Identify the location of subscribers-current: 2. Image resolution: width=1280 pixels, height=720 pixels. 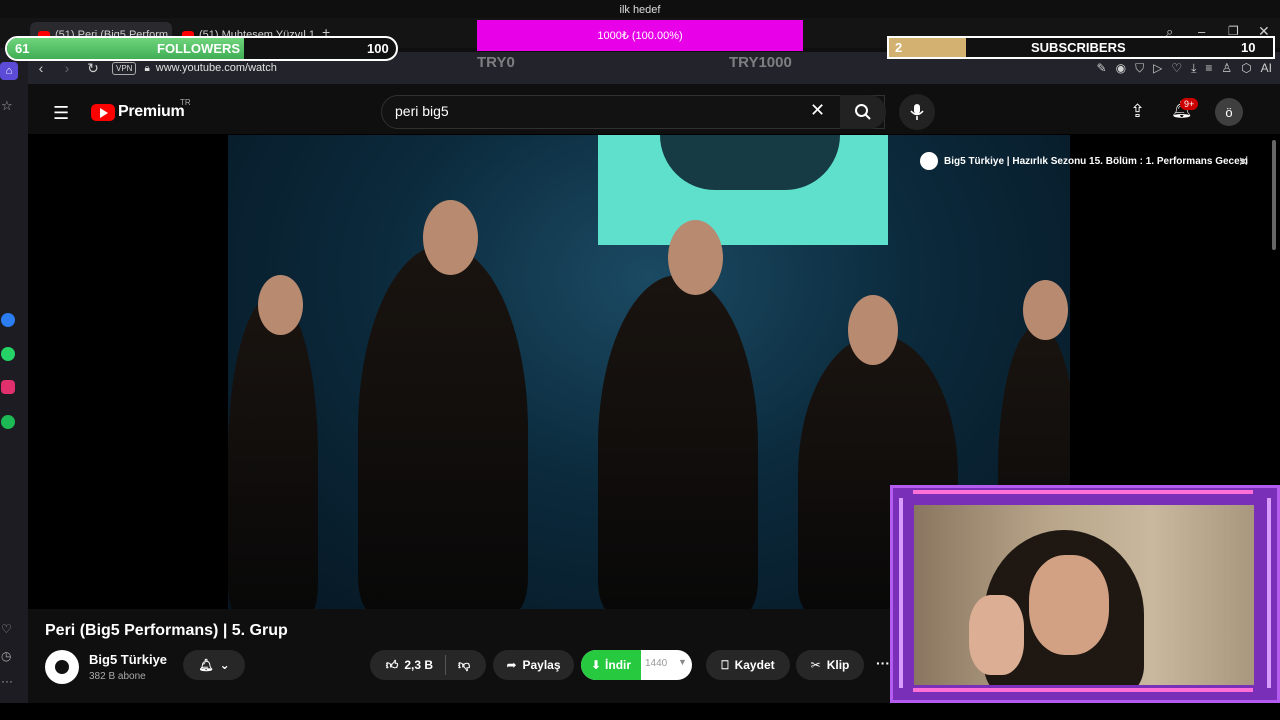
(899, 47).